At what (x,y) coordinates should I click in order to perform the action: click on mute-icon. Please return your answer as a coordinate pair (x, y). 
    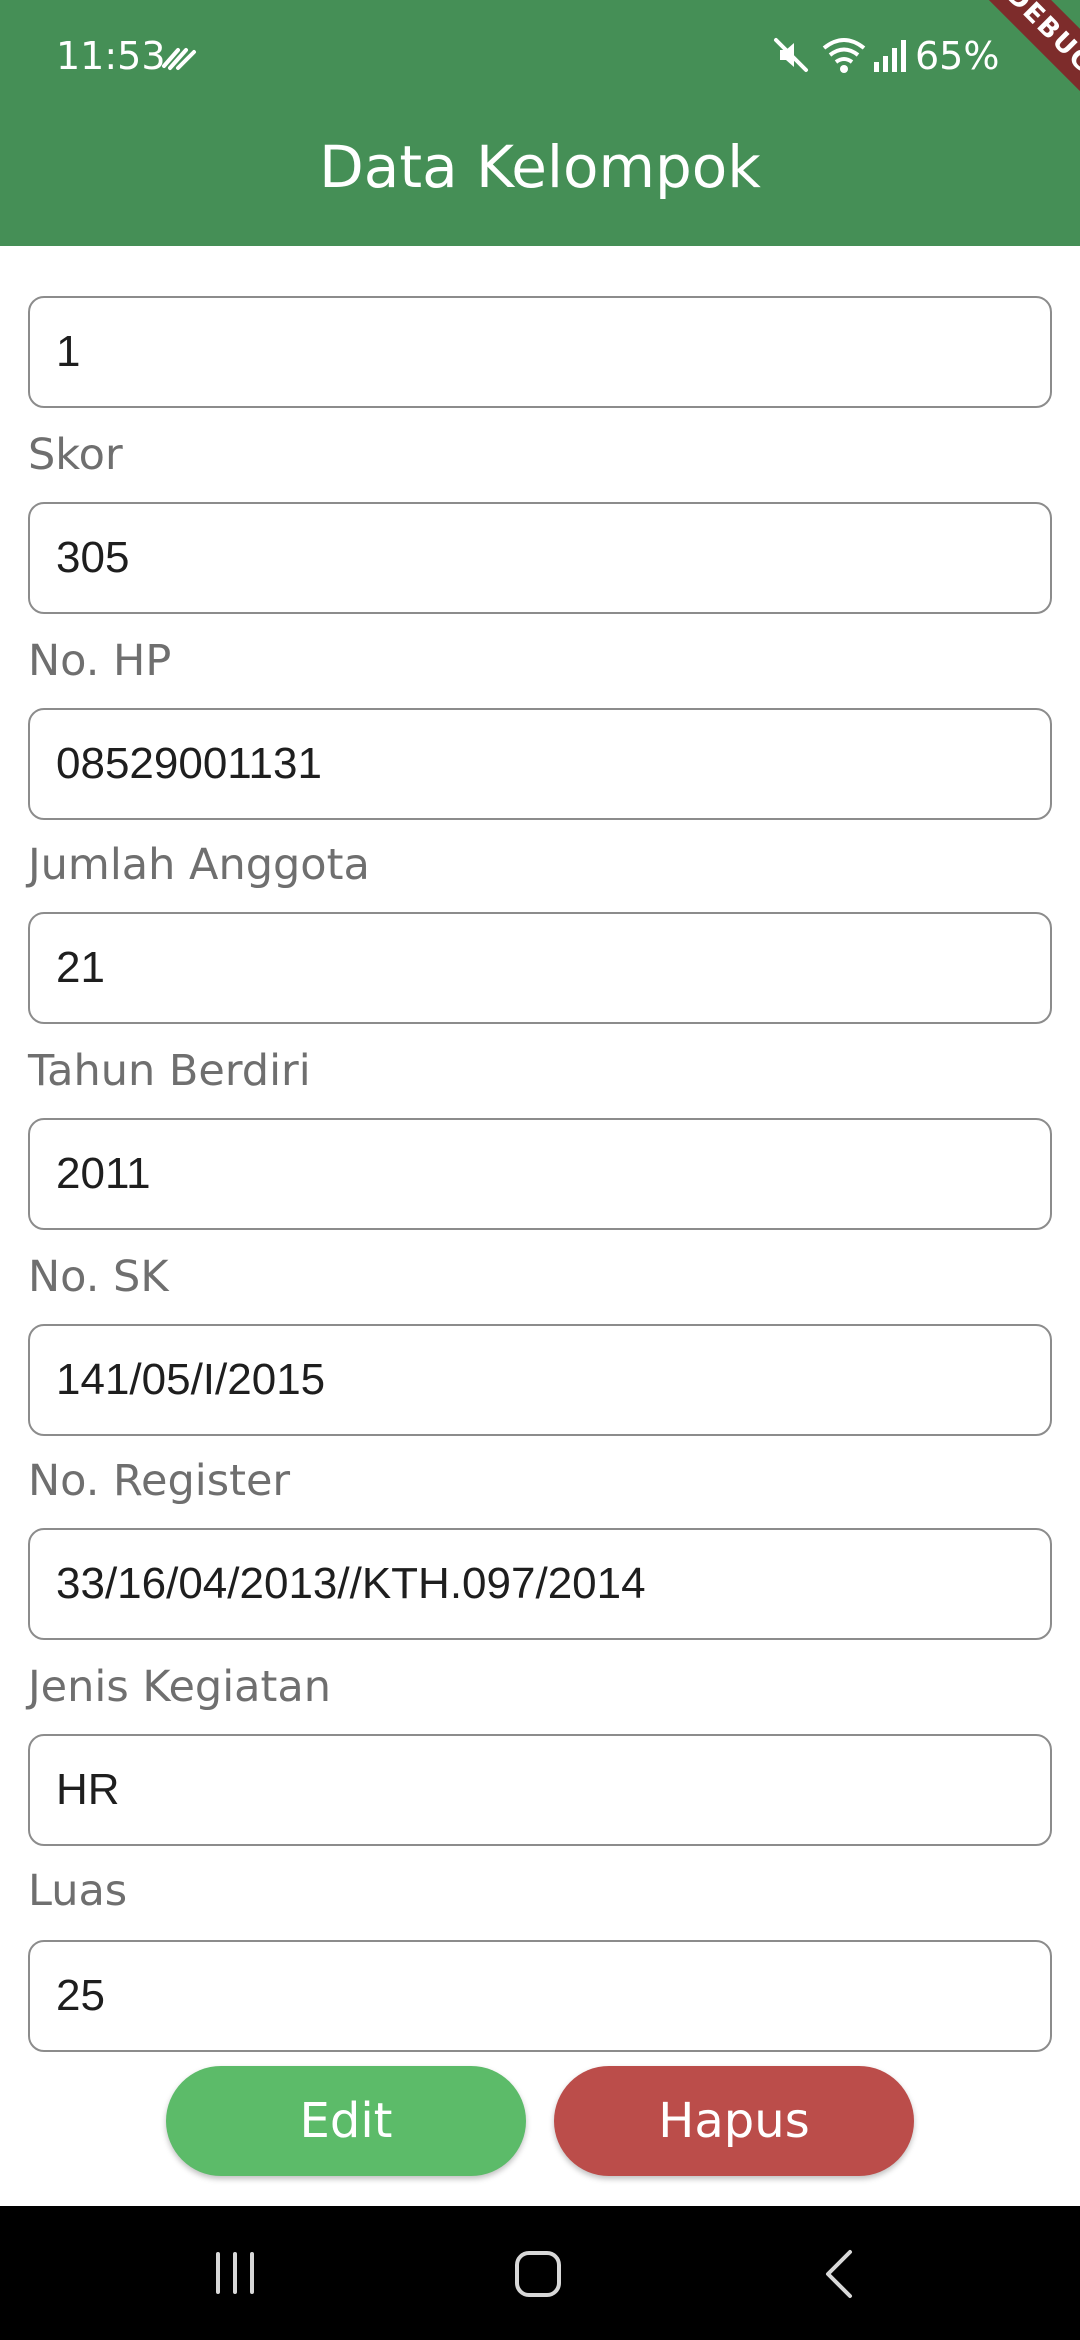
    Looking at the image, I should click on (791, 55).